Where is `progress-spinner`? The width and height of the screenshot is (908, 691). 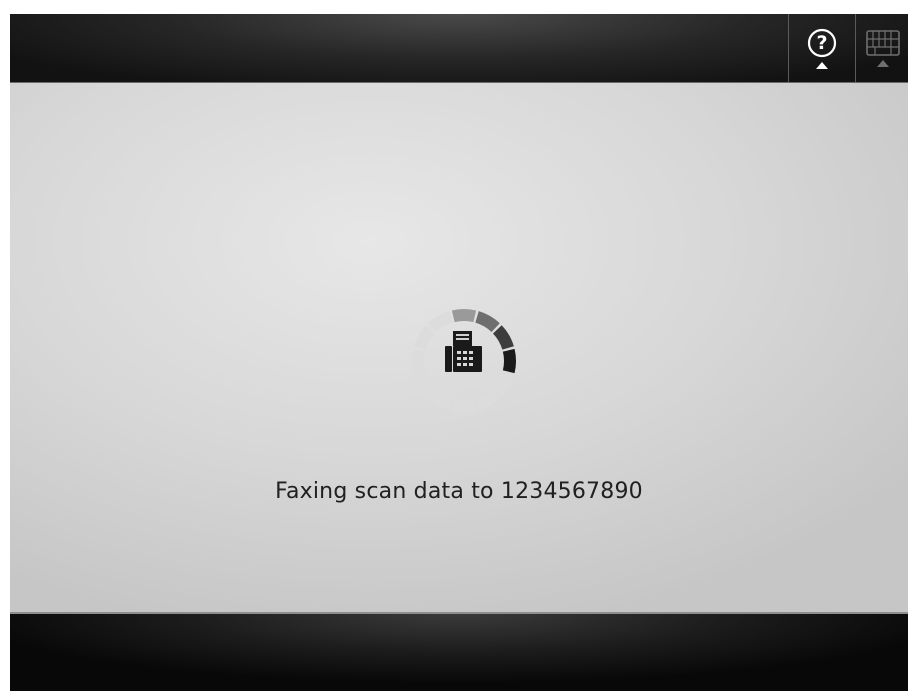
progress-spinner is located at coordinates (464, 361).